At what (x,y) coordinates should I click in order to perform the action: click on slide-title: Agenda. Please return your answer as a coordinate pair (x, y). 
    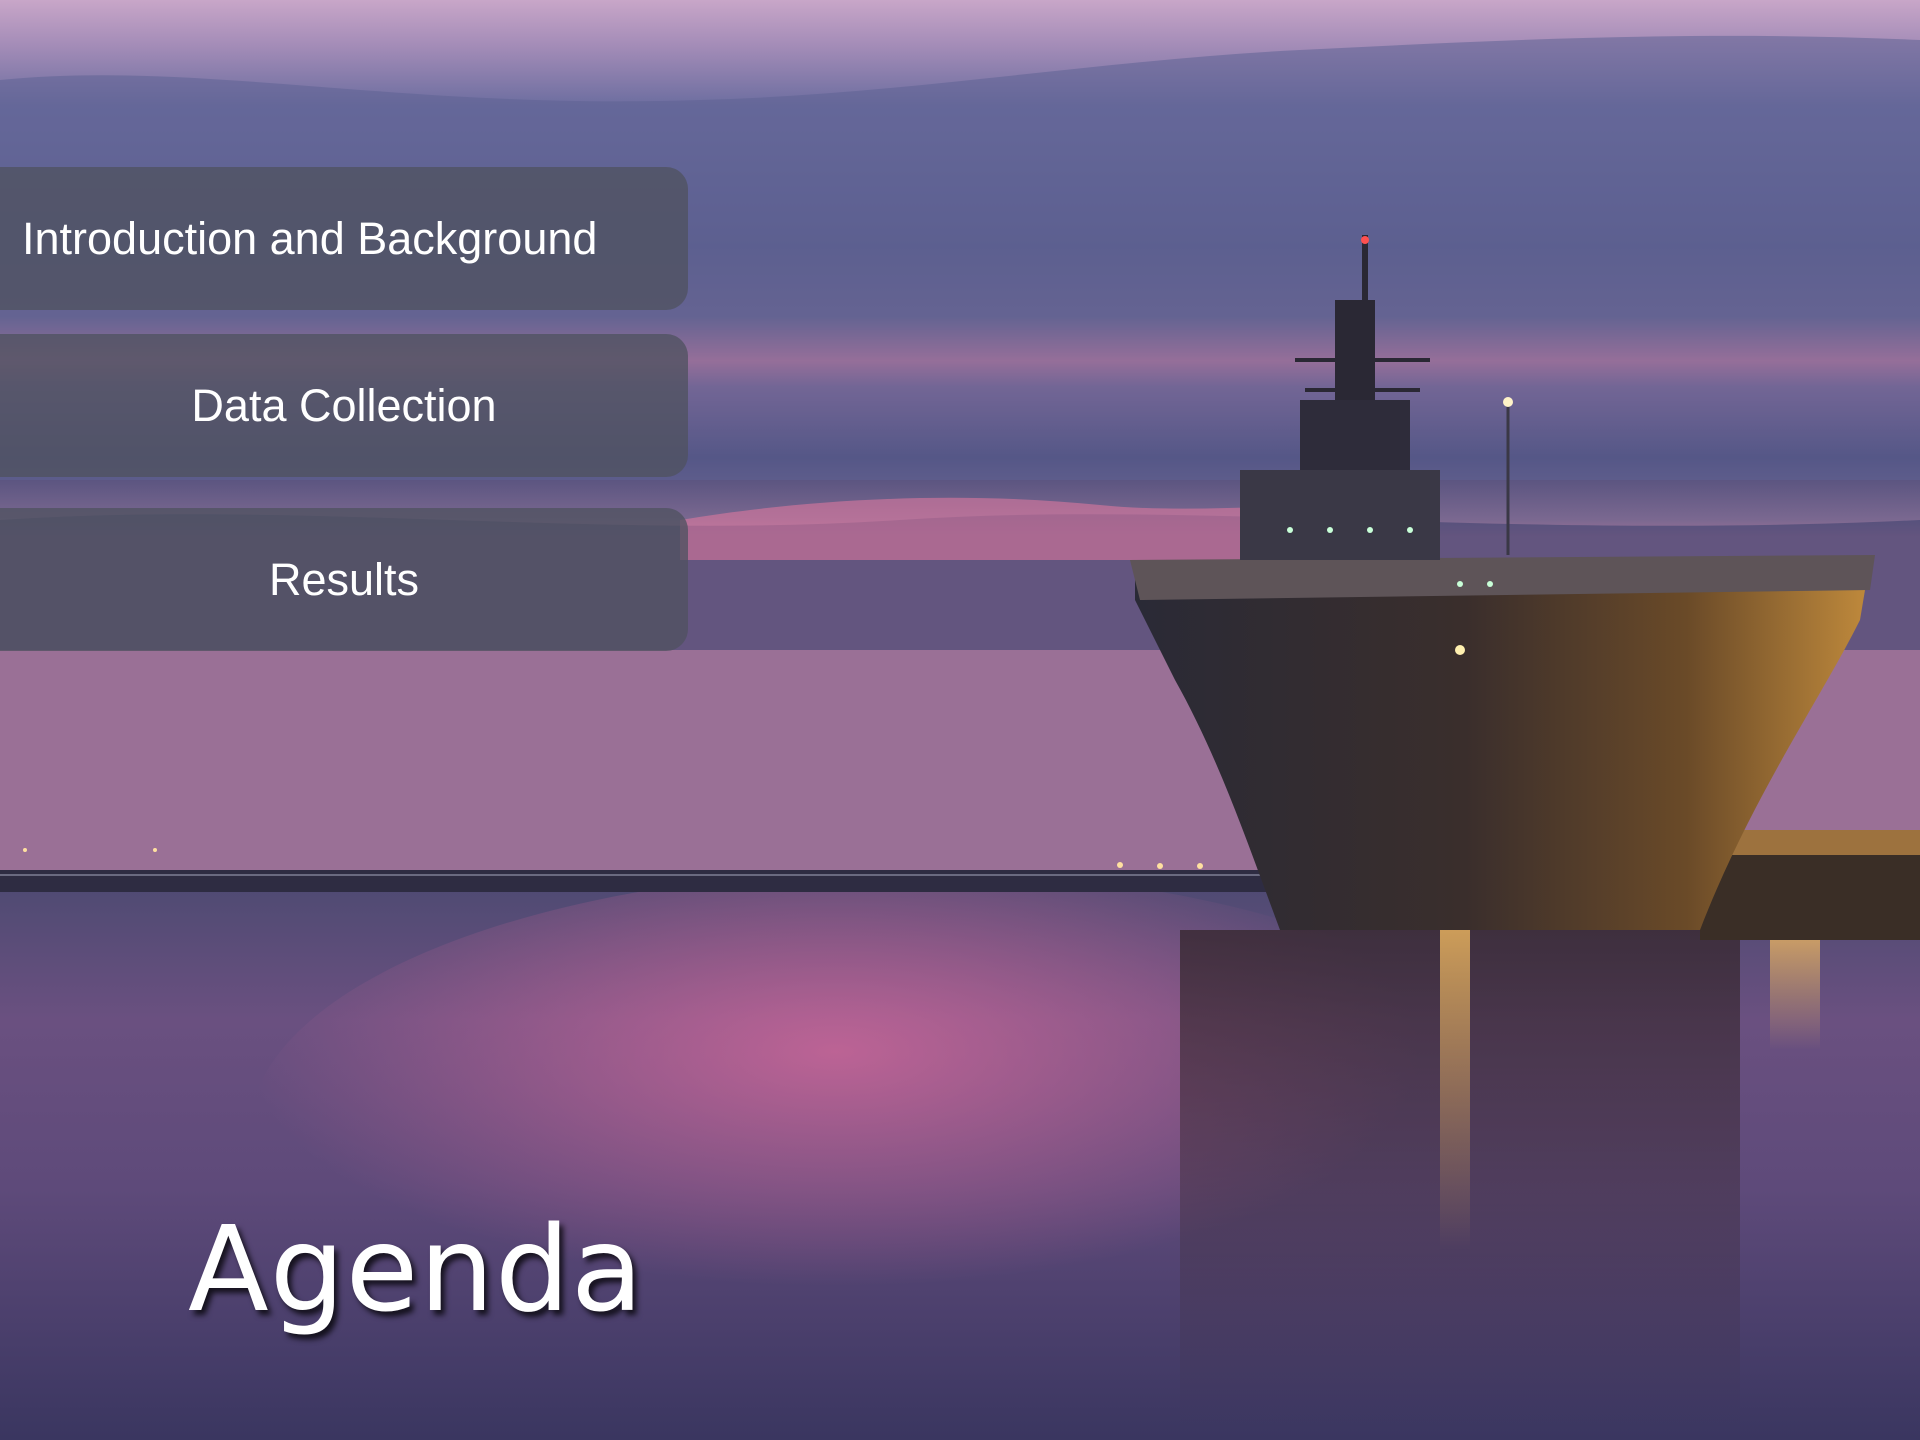
    Looking at the image, I should click on (416, 1269).